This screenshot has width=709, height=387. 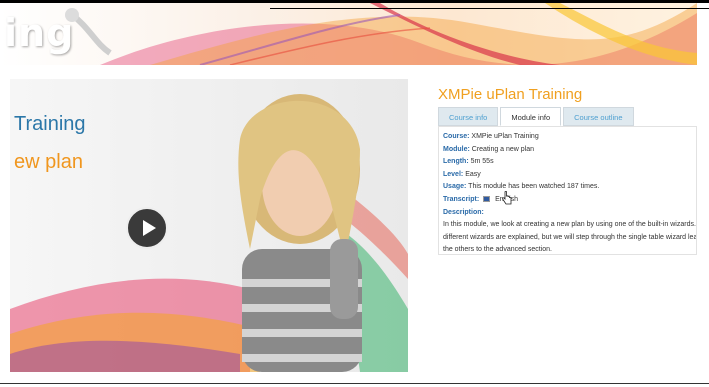 What do you see at coordinates (505, 136) in the screenshot?
I see `course-value: XMPie uPlan Training` at bounding box center [505, 136].